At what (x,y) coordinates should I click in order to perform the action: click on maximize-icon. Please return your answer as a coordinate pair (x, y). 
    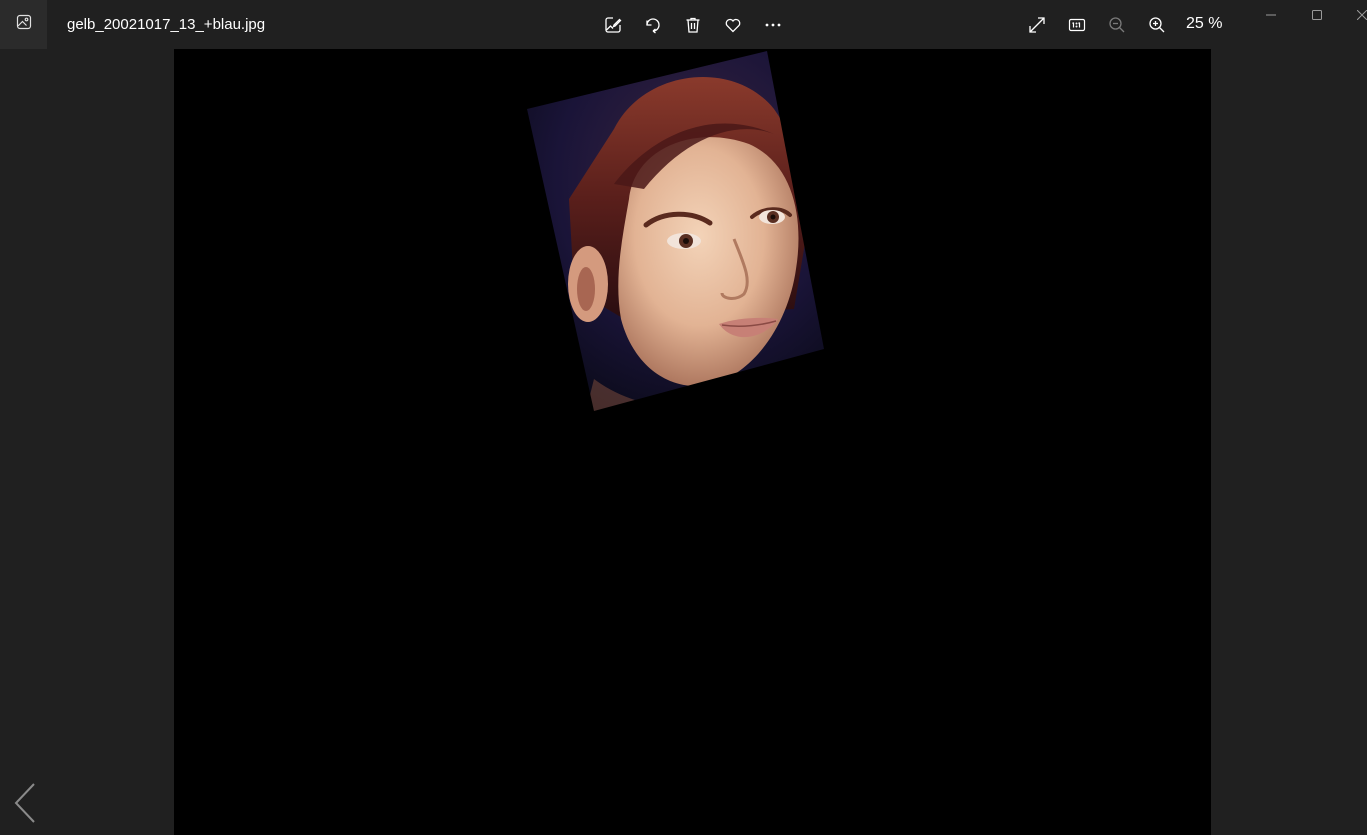
    Looking at the image, I should click on (1317, 16).